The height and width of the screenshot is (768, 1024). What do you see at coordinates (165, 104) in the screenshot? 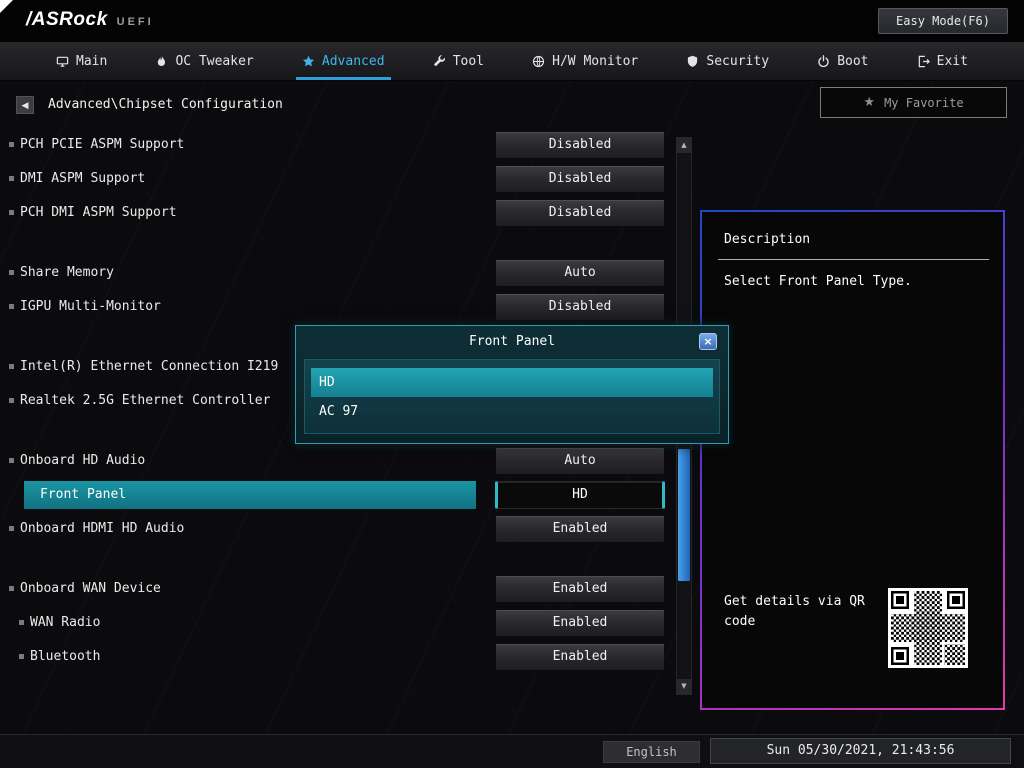
I see `breadcrumb: Advanced\Chipset Configuration` at bounding box center [165, 104].